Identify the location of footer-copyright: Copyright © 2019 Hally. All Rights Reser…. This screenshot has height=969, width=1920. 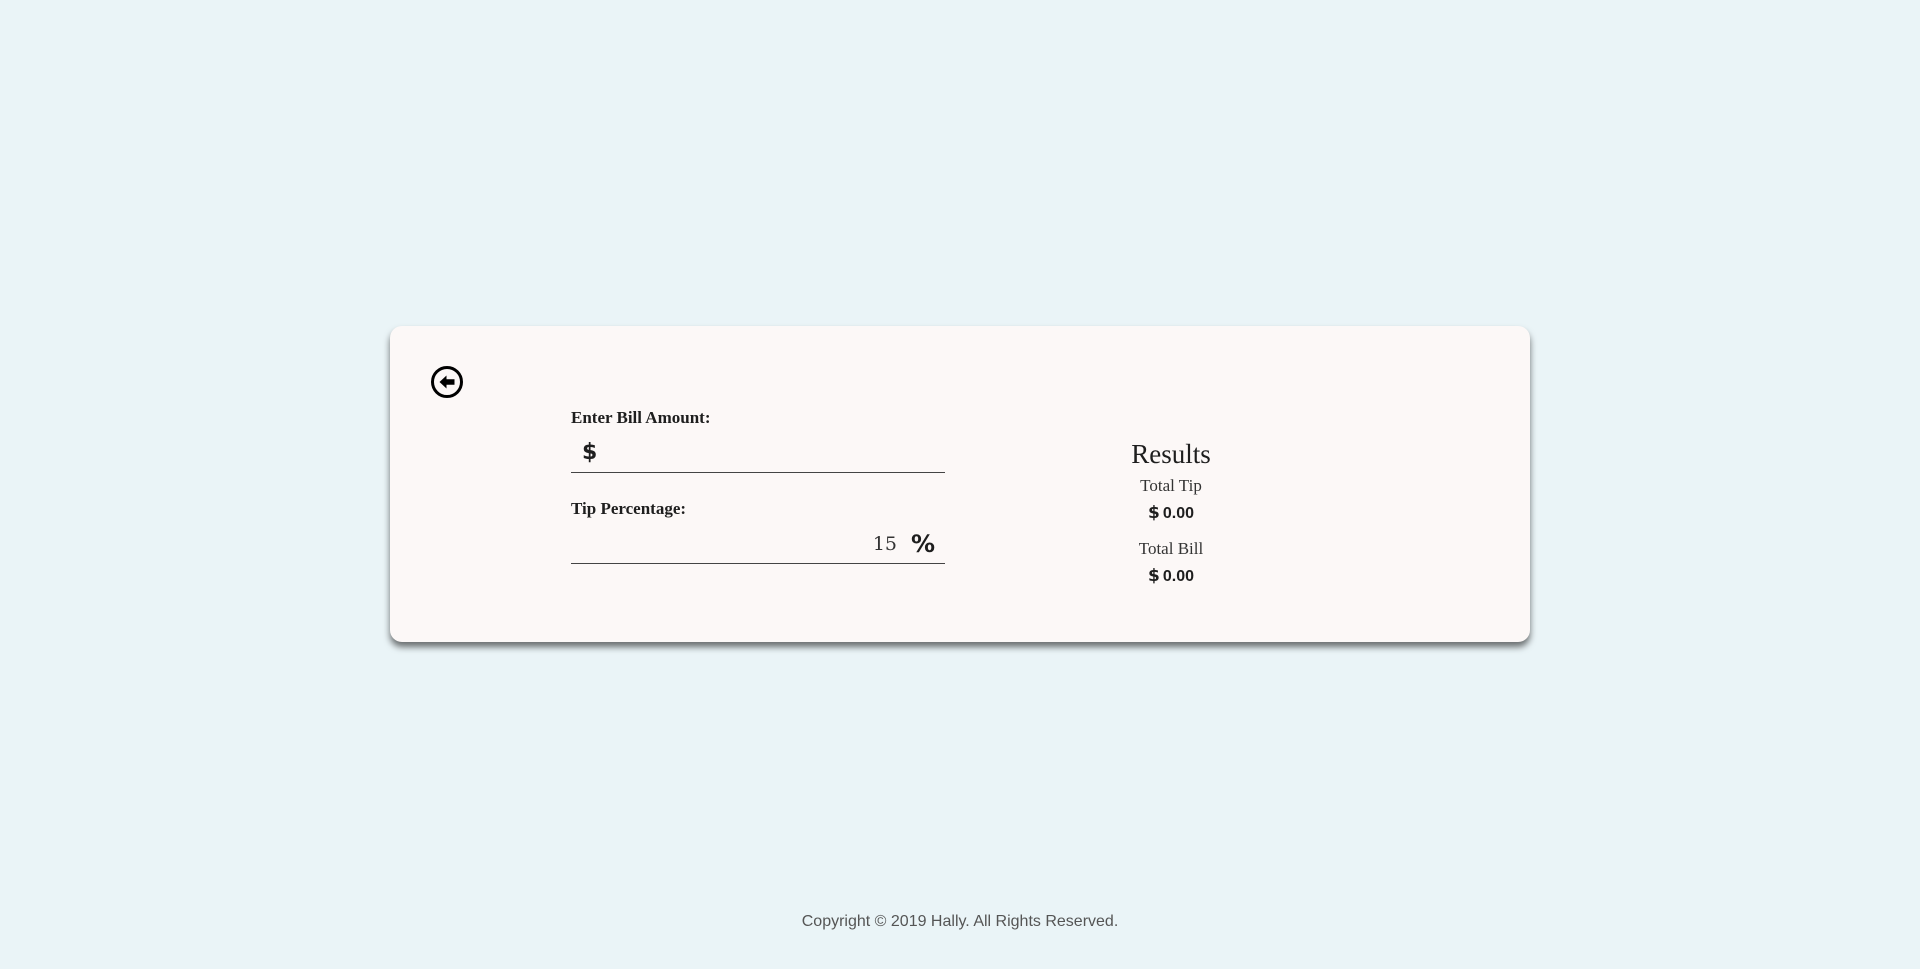
(960, 921).